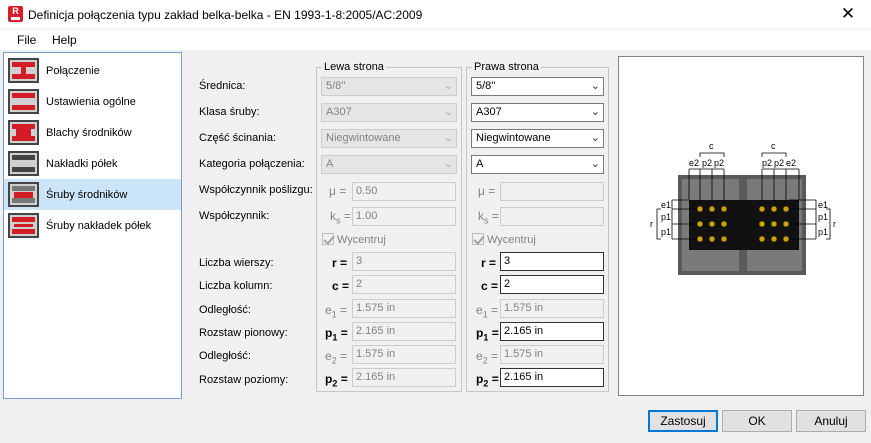 The width and height of the screenshot is (871, 443). I want to click on right-category-select: A ⌄, so click(537, 164).